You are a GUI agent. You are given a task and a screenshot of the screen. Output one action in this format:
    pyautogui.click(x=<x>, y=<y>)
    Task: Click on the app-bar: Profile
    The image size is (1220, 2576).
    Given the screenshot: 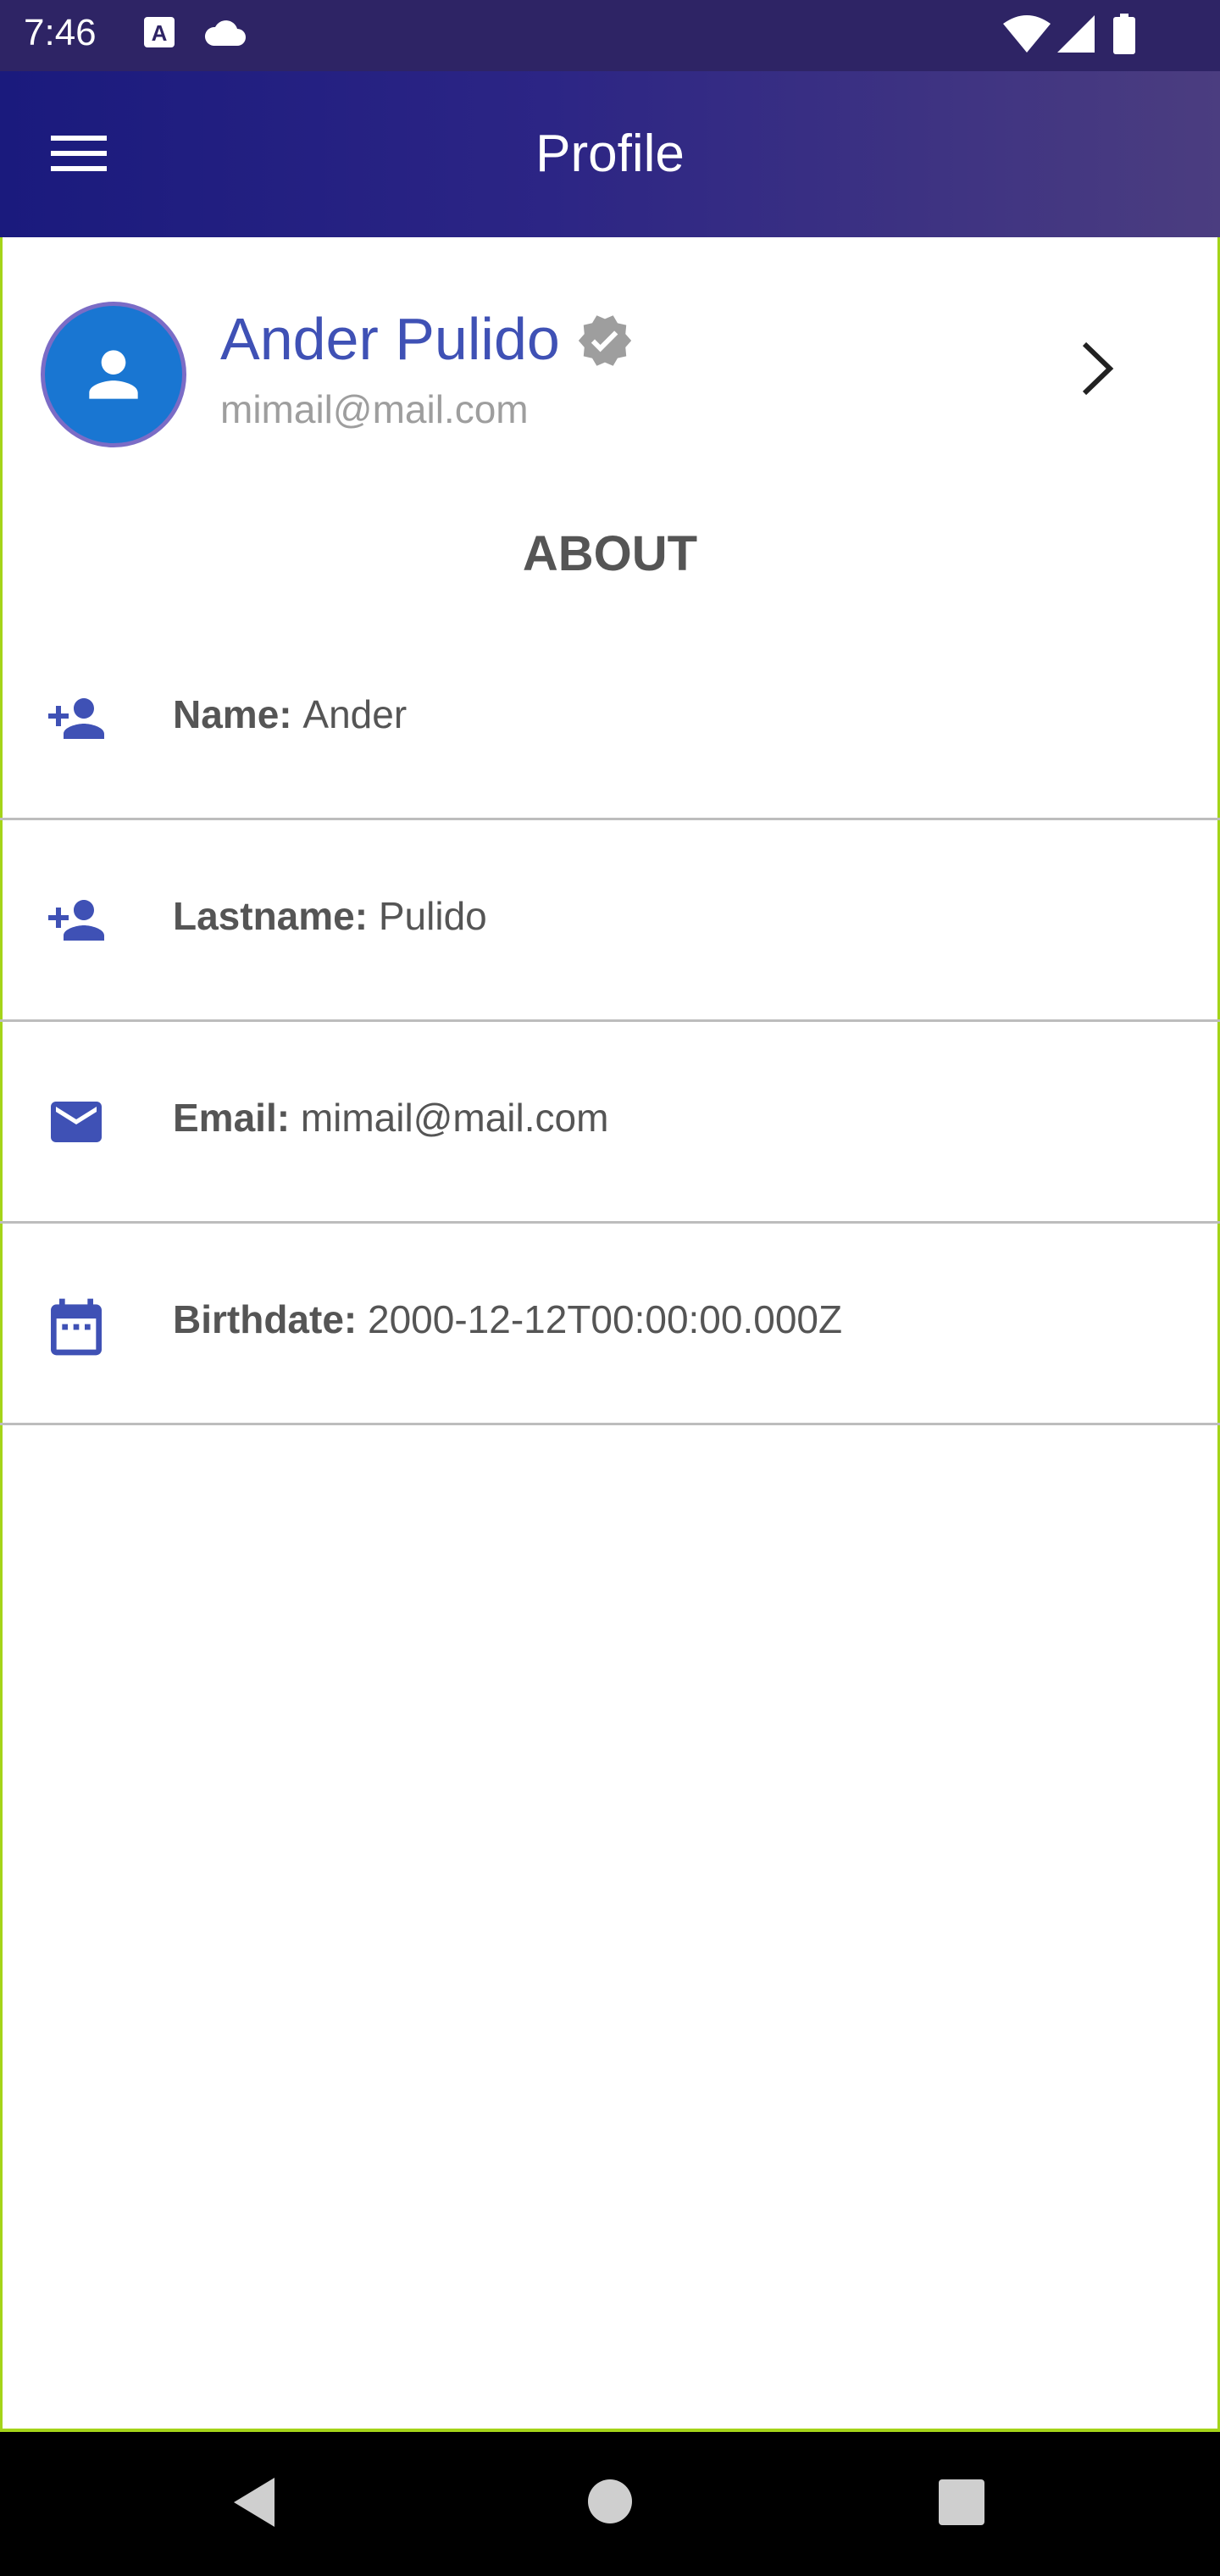 What is the action you would take?
    pyautogui.click(x=610, y=154)
    